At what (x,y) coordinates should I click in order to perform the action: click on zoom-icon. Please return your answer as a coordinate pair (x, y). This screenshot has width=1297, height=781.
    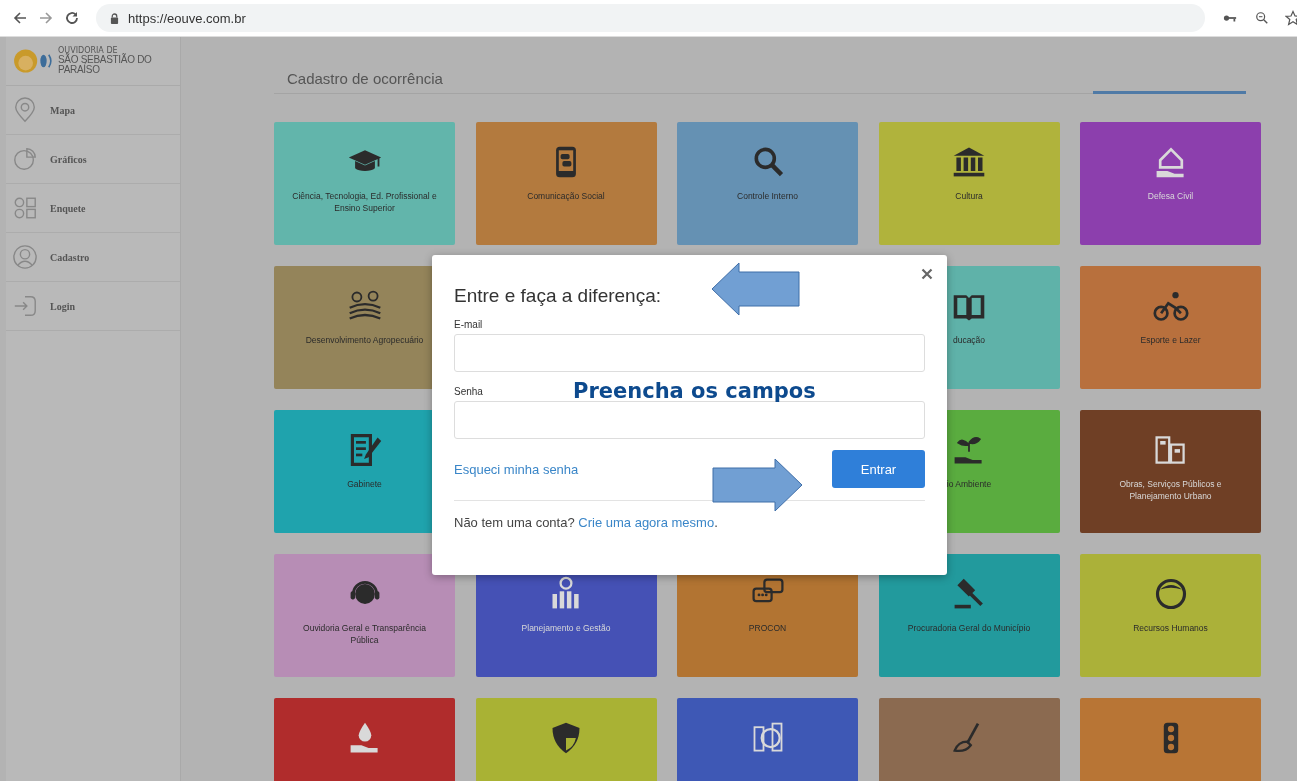
    Looking at the image, I should click on (1262, 18).